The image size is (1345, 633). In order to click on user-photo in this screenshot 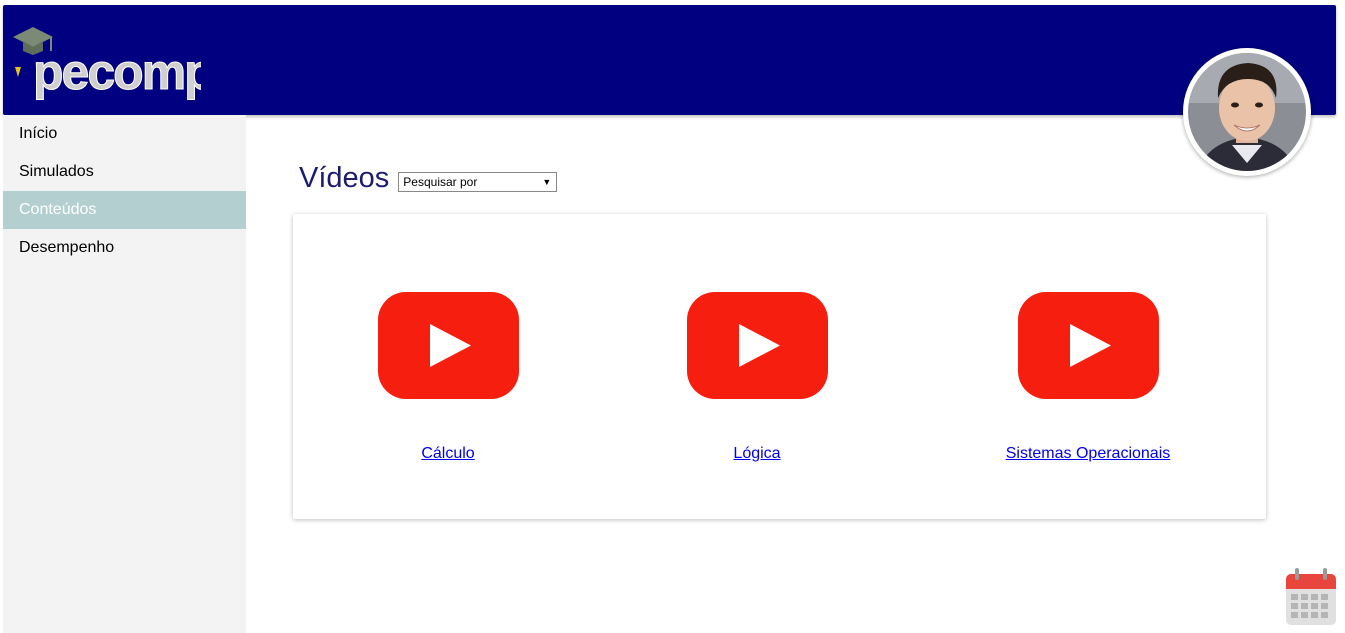, I will do `click(1247, 112)`.